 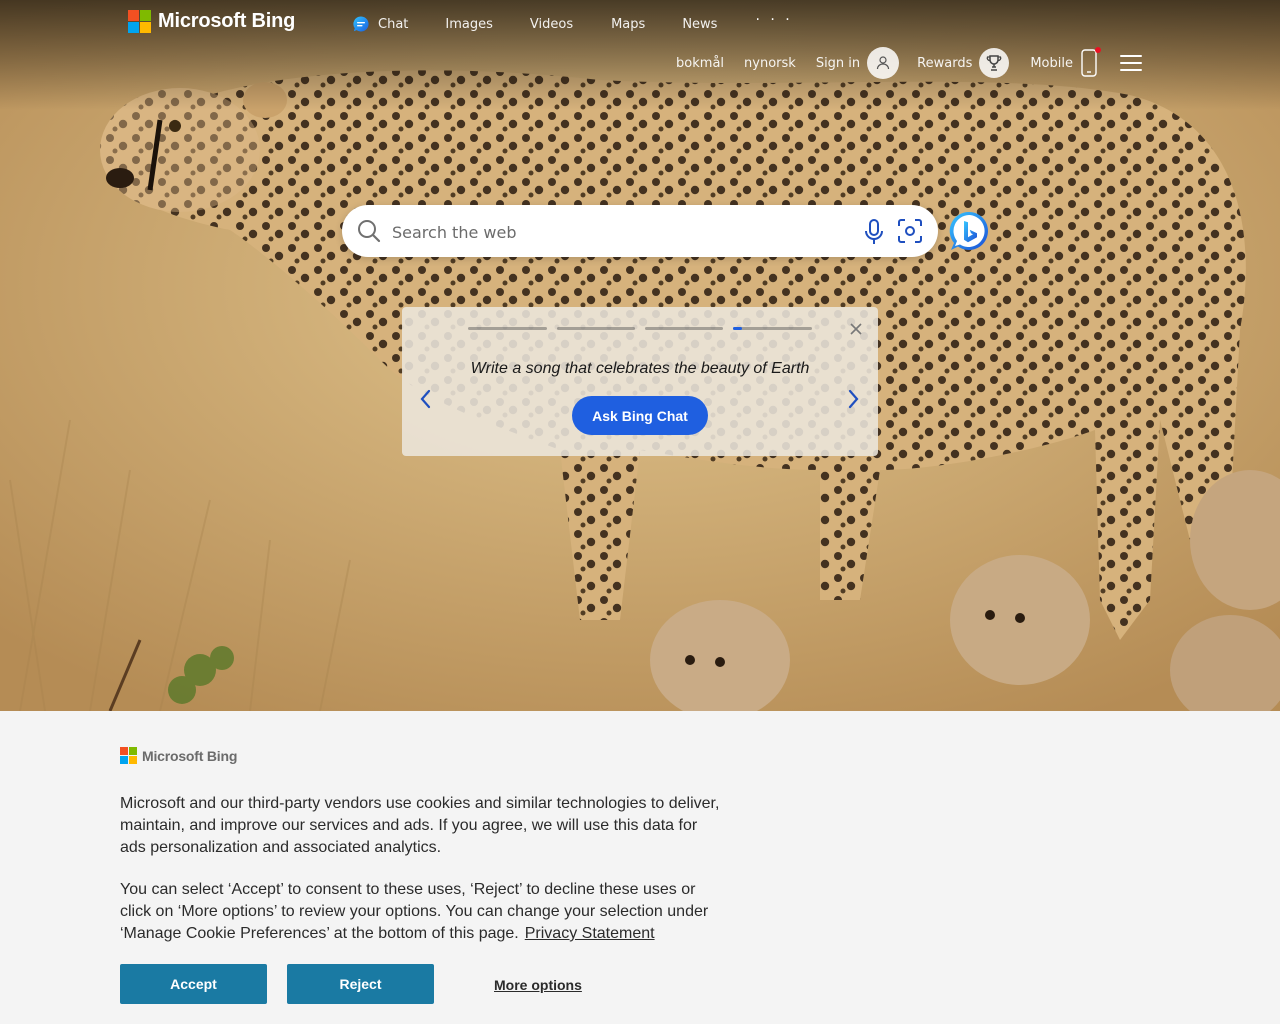 I want to click on language-nynorsk-link: nynorsk, so click(x=770, y=63).